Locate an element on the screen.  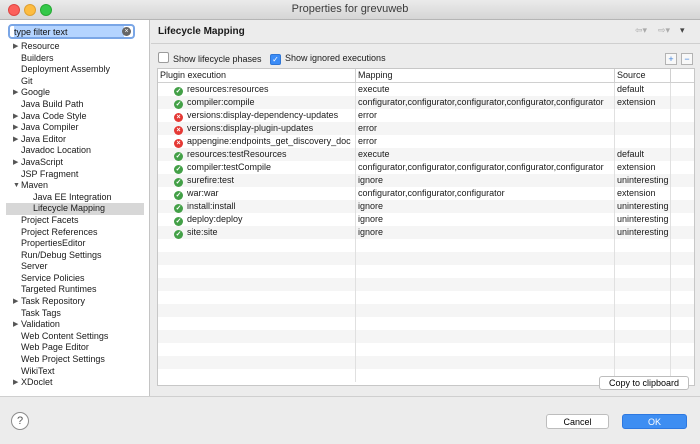
tree-item-label: Google is located at coordinates (36, 92).